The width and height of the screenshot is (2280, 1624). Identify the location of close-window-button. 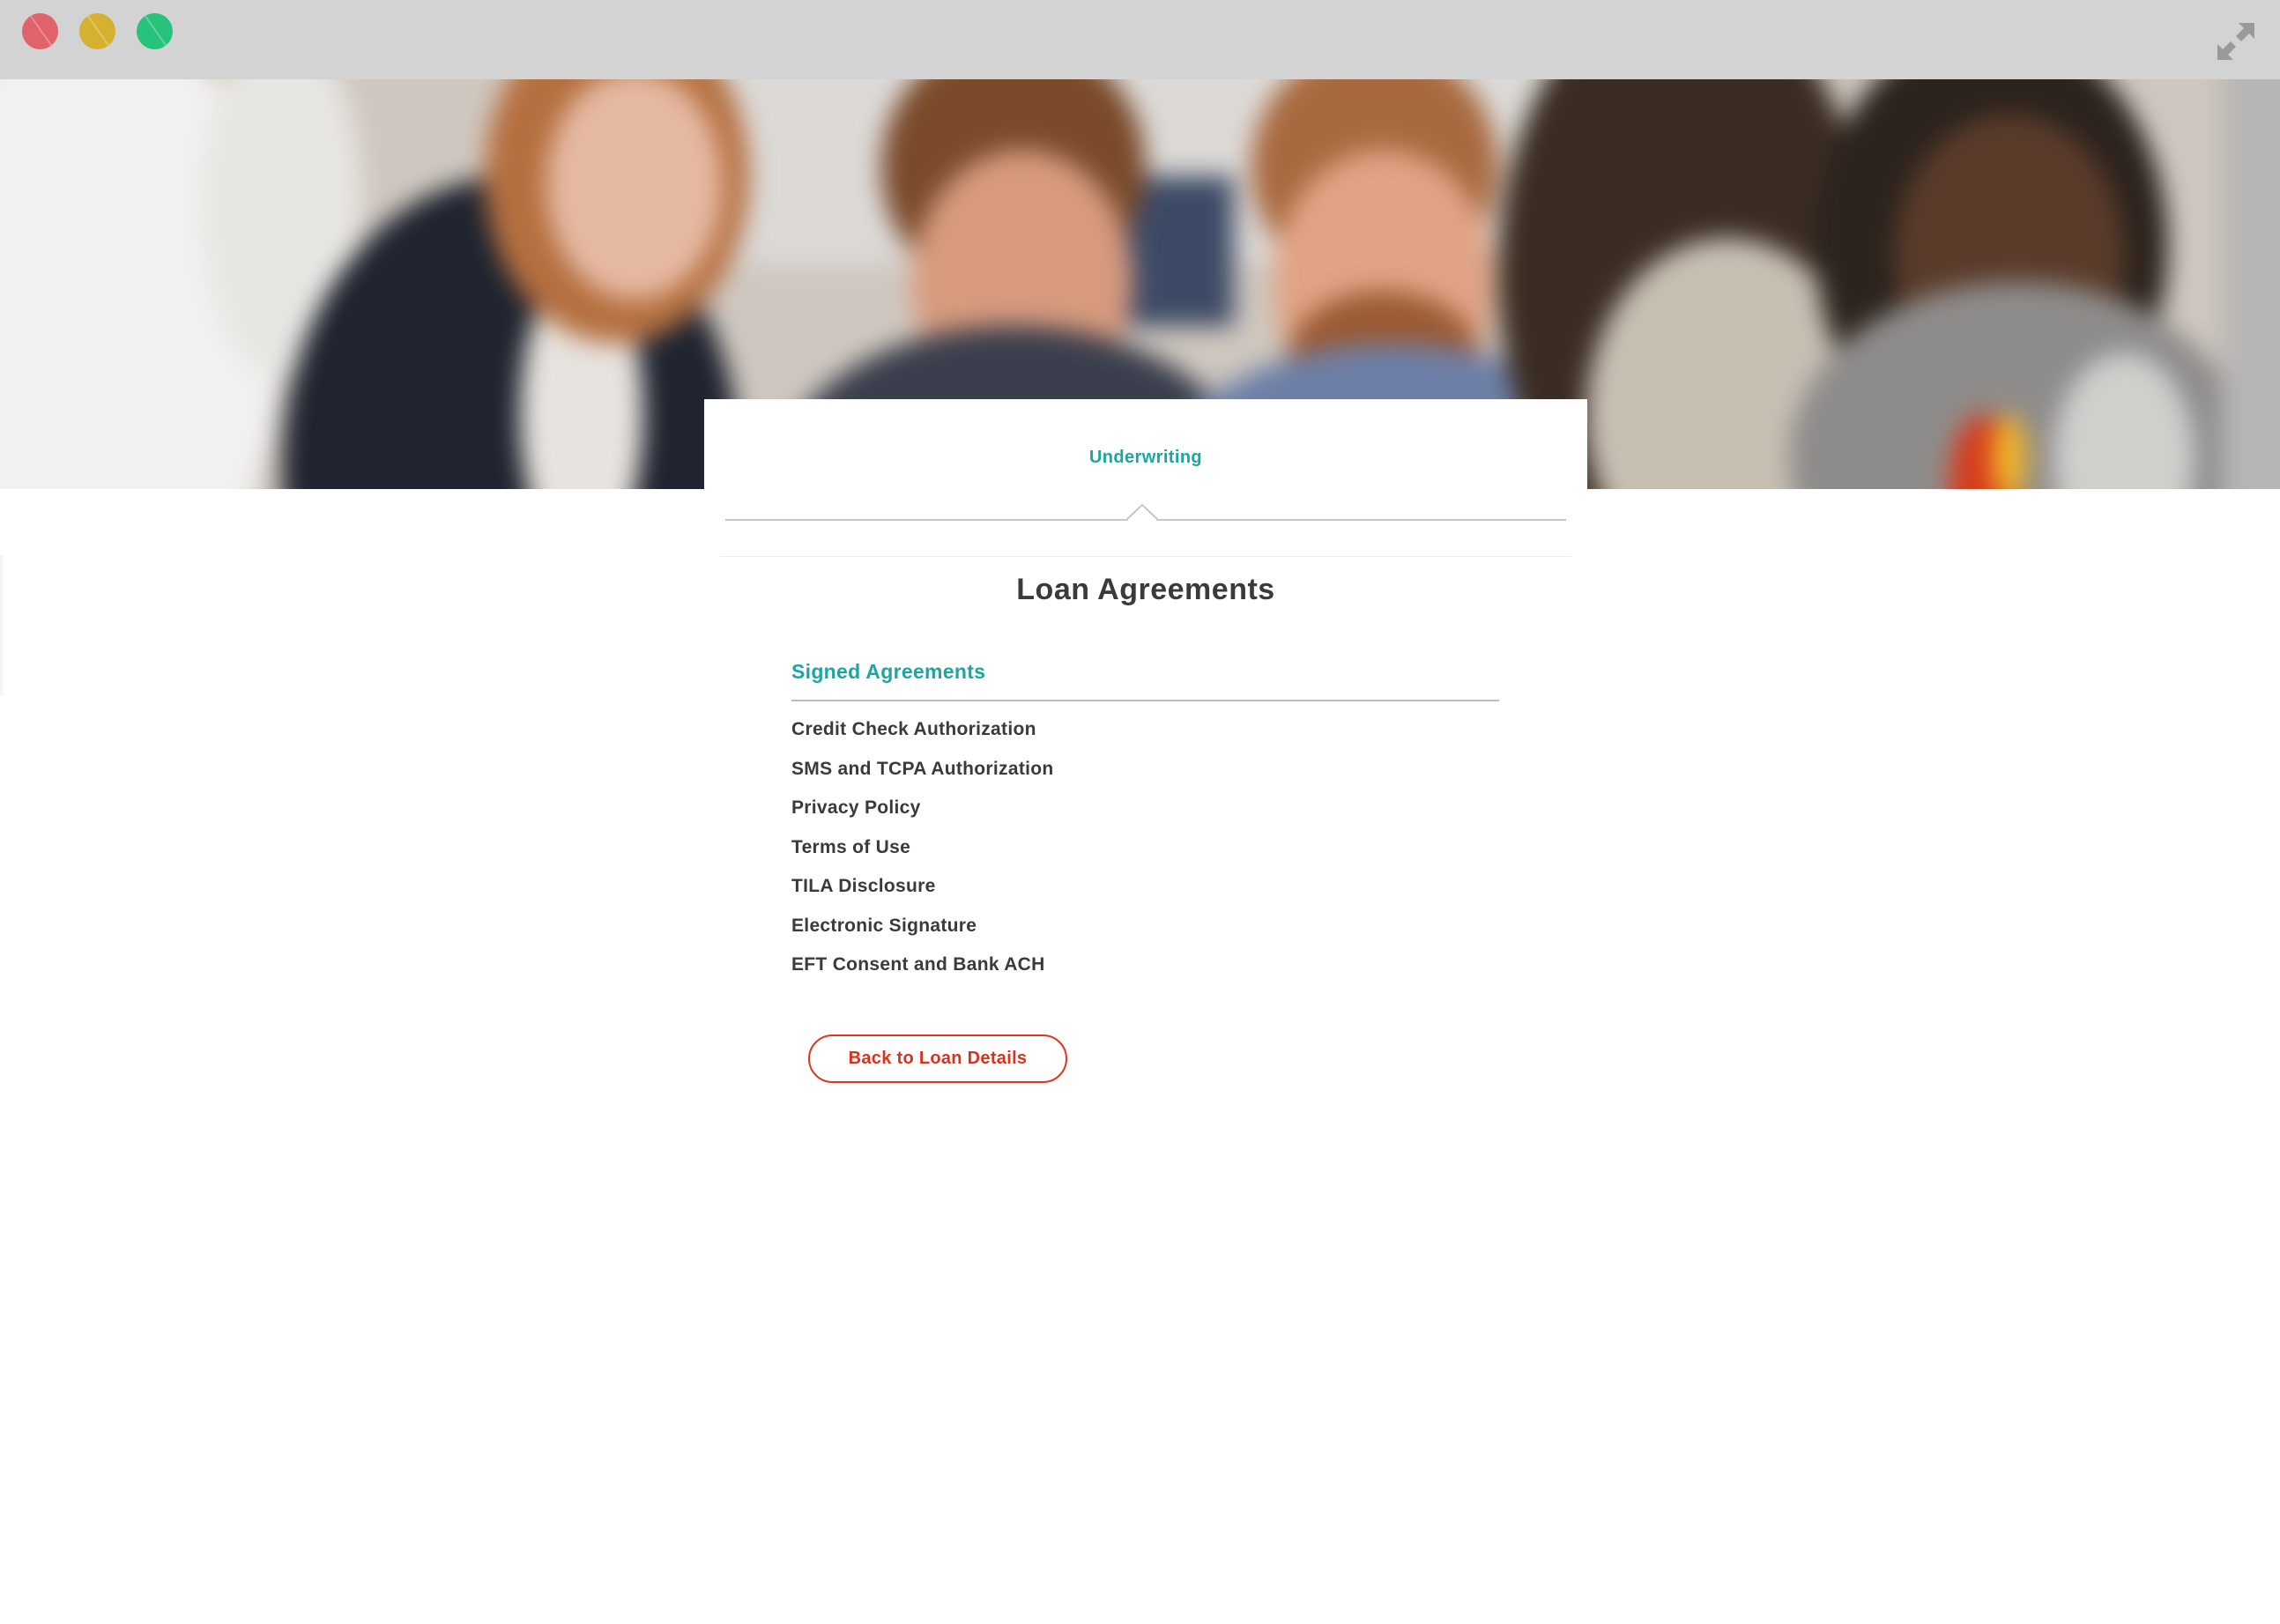
(40, 31).